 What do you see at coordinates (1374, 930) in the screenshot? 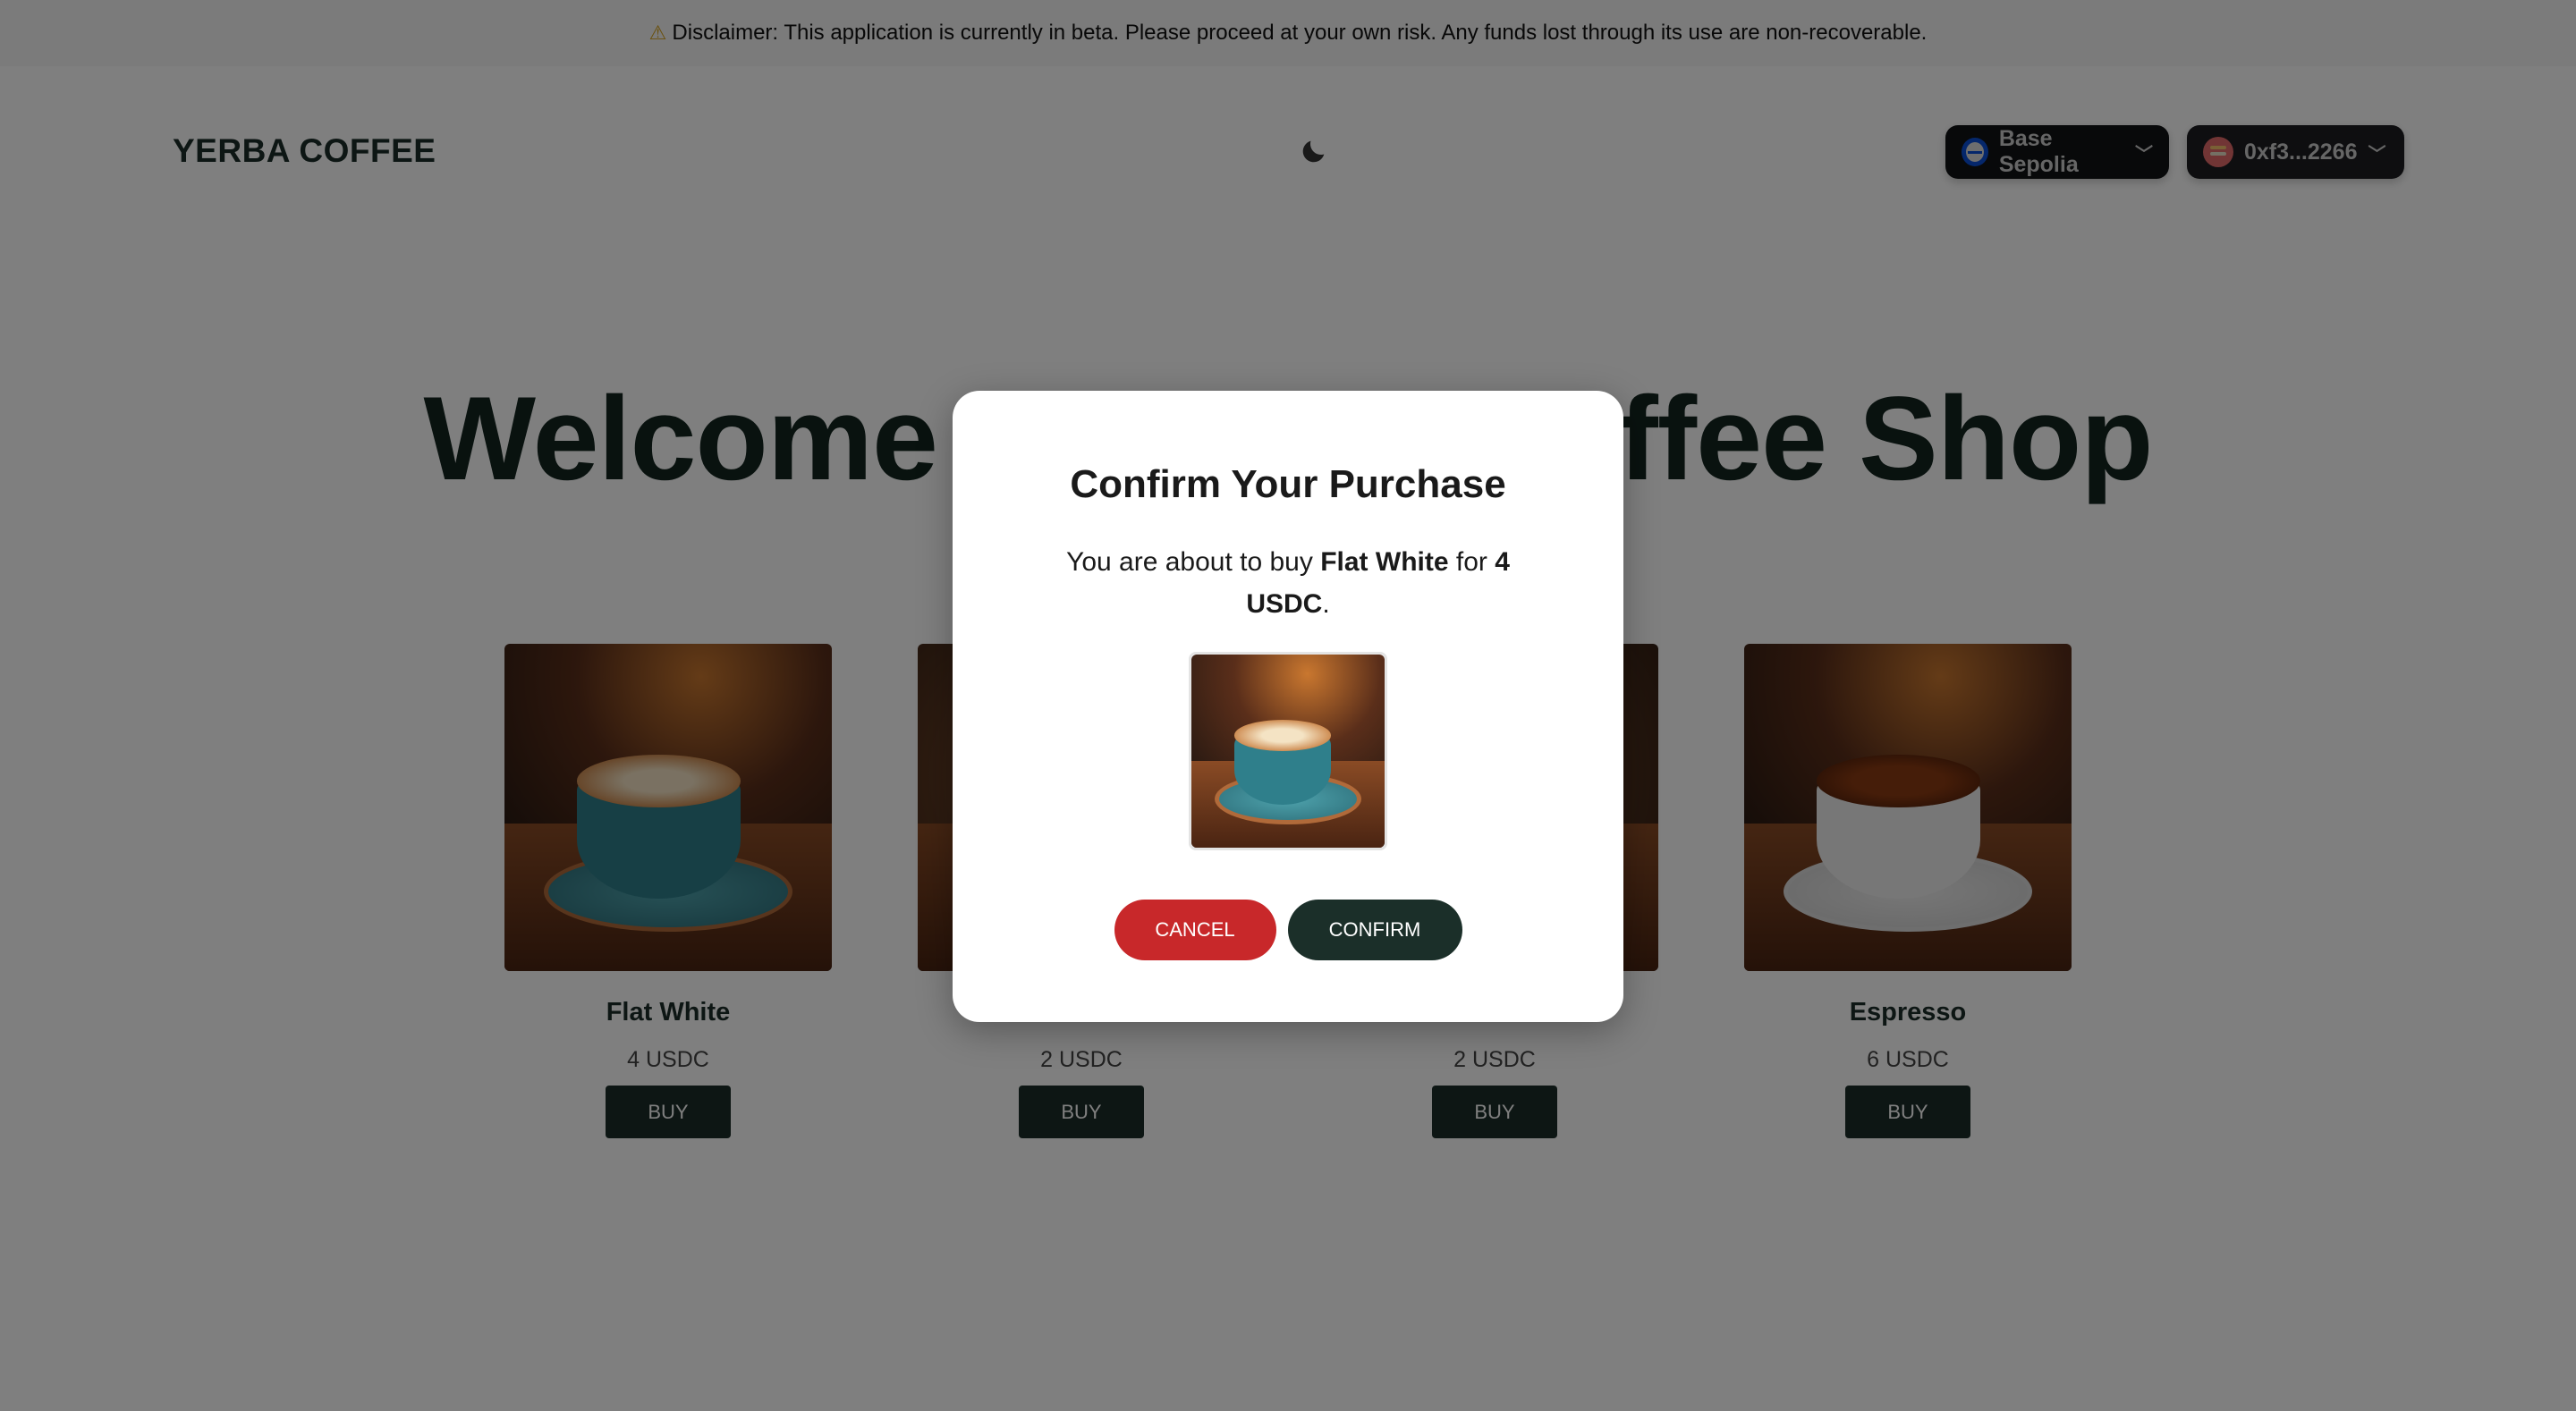
I see `confirm-button: CONFIRM` at bounding box center [1374, 930].